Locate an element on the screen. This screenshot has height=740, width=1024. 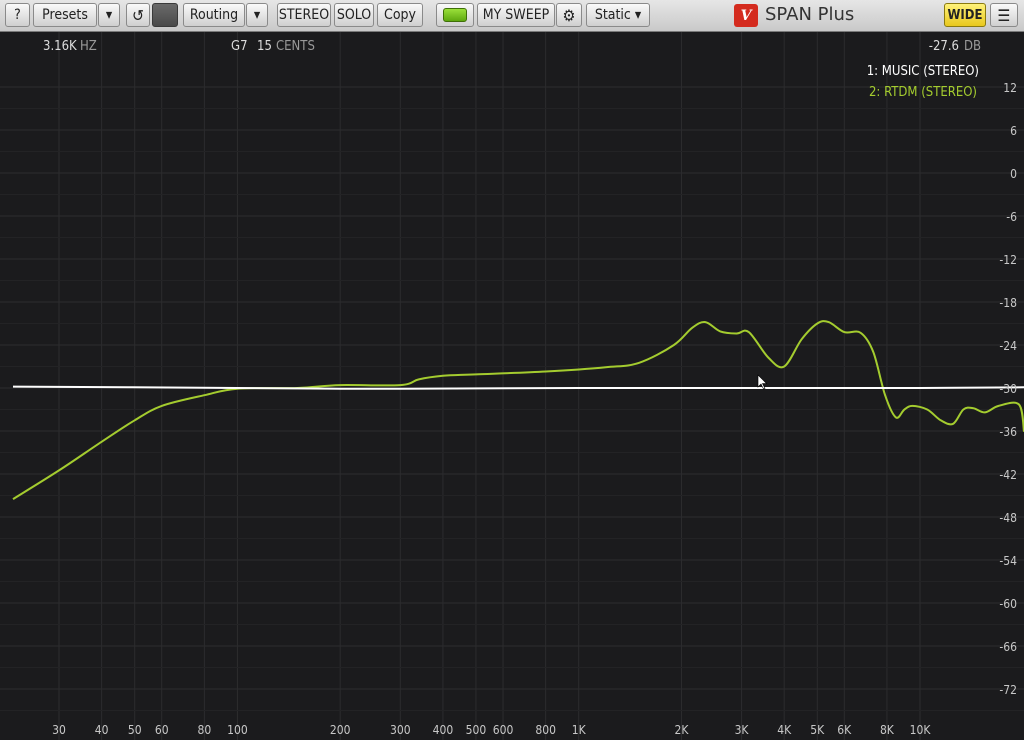
legend-item-rtdm: 2: RTDM (STEREO) is located at coordinates (923, 92).